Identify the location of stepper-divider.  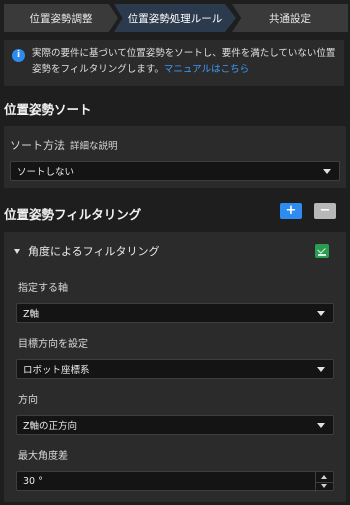
(325, 482).